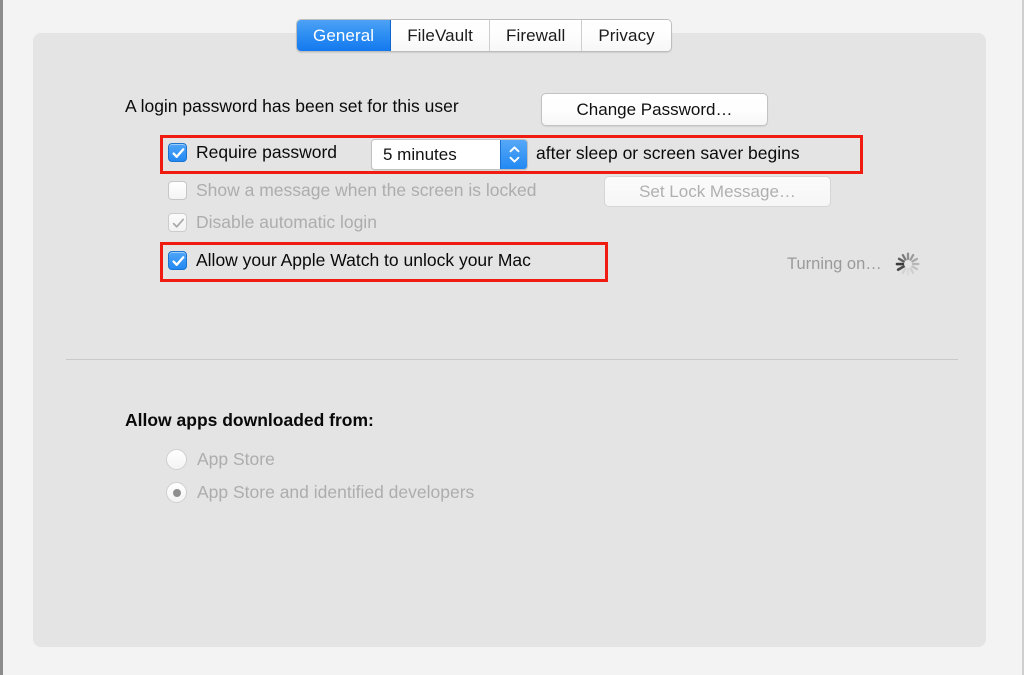  What do you see at coordinates (366, 190) in the screenshot?
I see `show-lock-message-label: Show a message when the screen is locked` at bounding box center [366, 190].